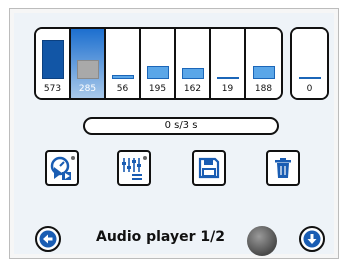 The image size is (348, 267). Describe the element at coordinates (228, 63) in the screenshot. I see `meter-cell: 19` at that location.